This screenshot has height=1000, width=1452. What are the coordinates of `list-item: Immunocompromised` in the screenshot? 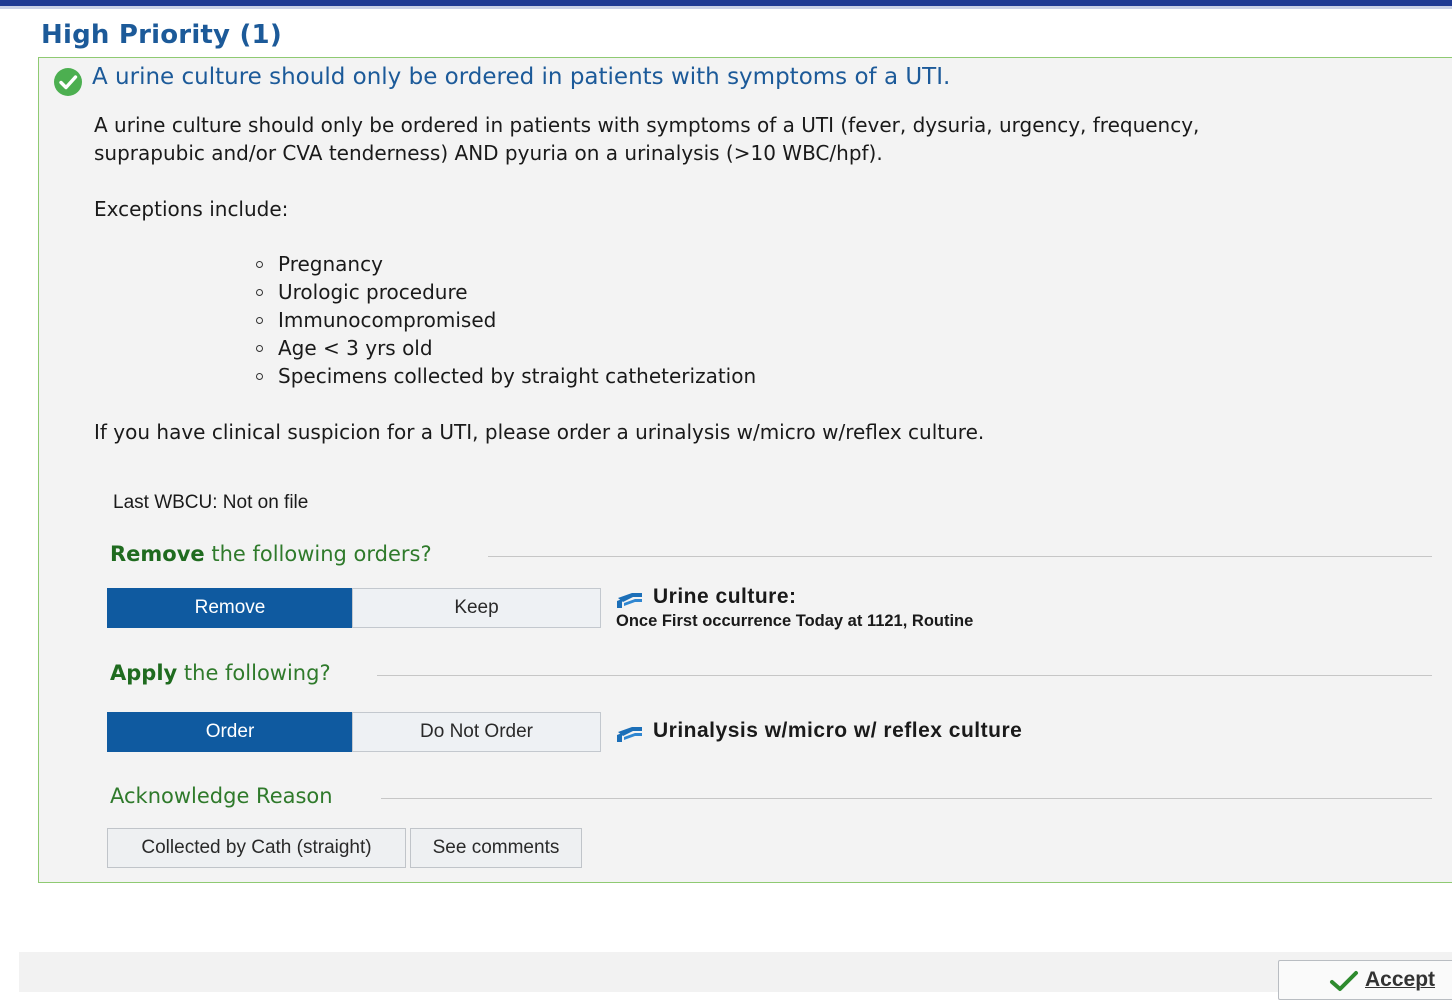 It's located at (504, 320).